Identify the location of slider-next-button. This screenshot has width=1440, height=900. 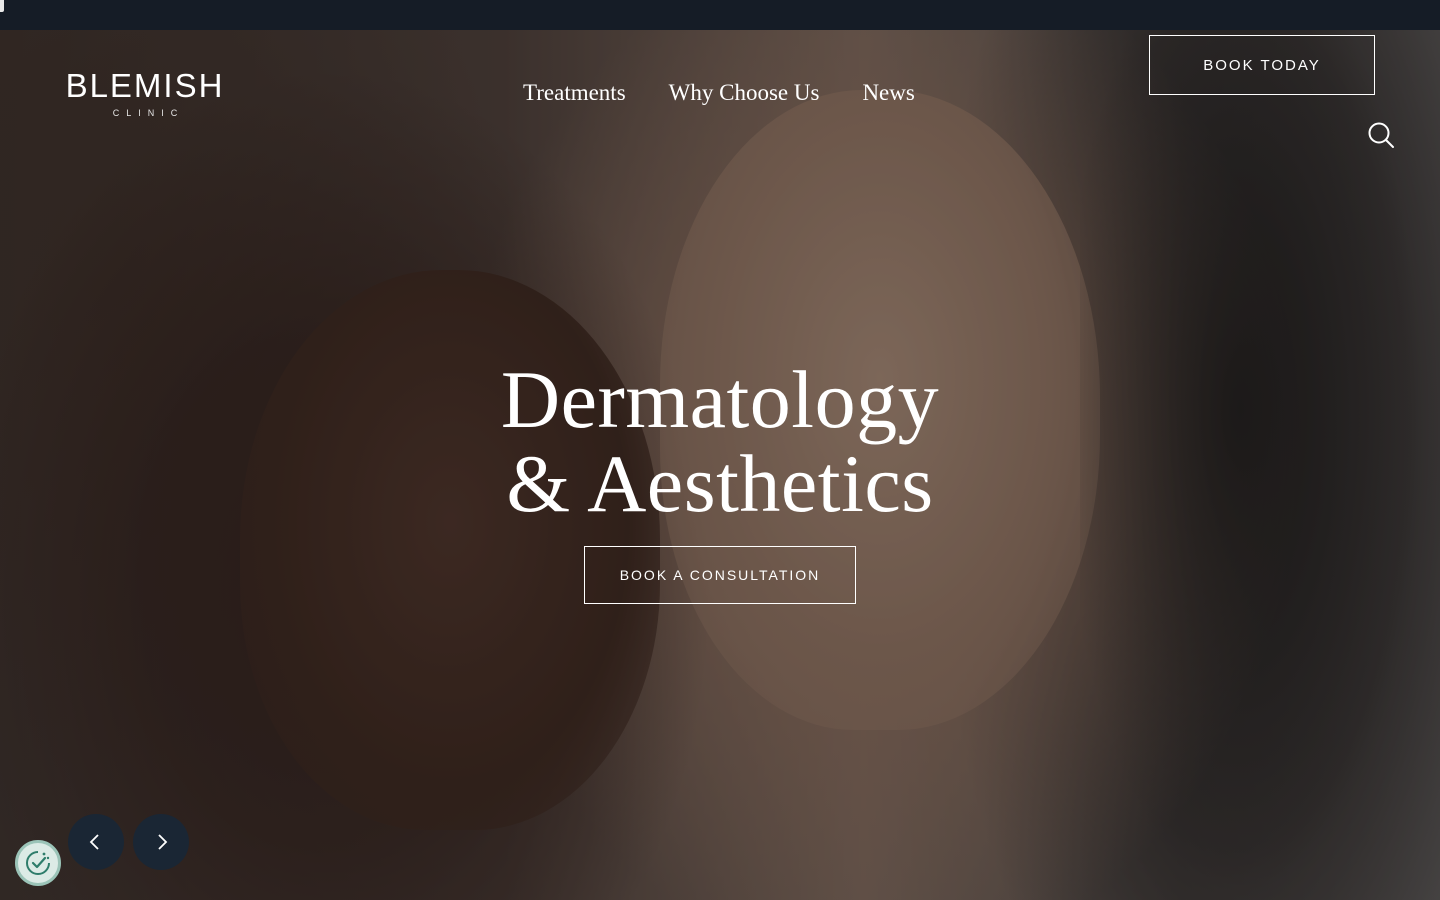
(161, 842).